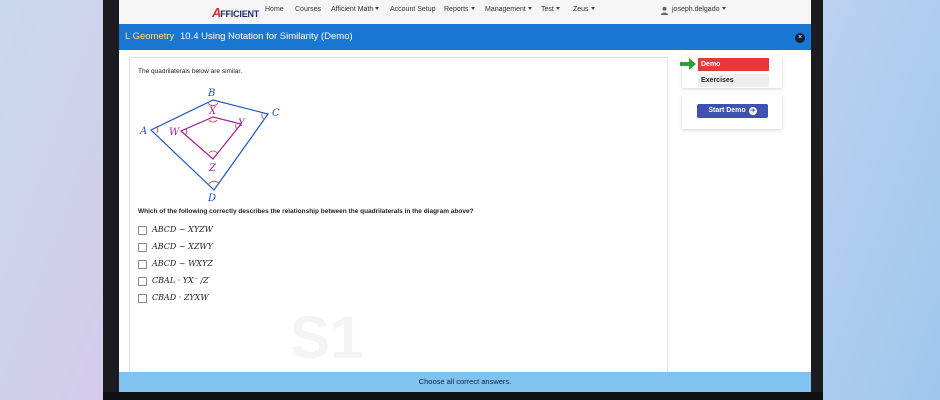 The height and width of the screenshot is (400, 940). I want to click on afficient-logo: AFFICIENT, so click(235, 12).